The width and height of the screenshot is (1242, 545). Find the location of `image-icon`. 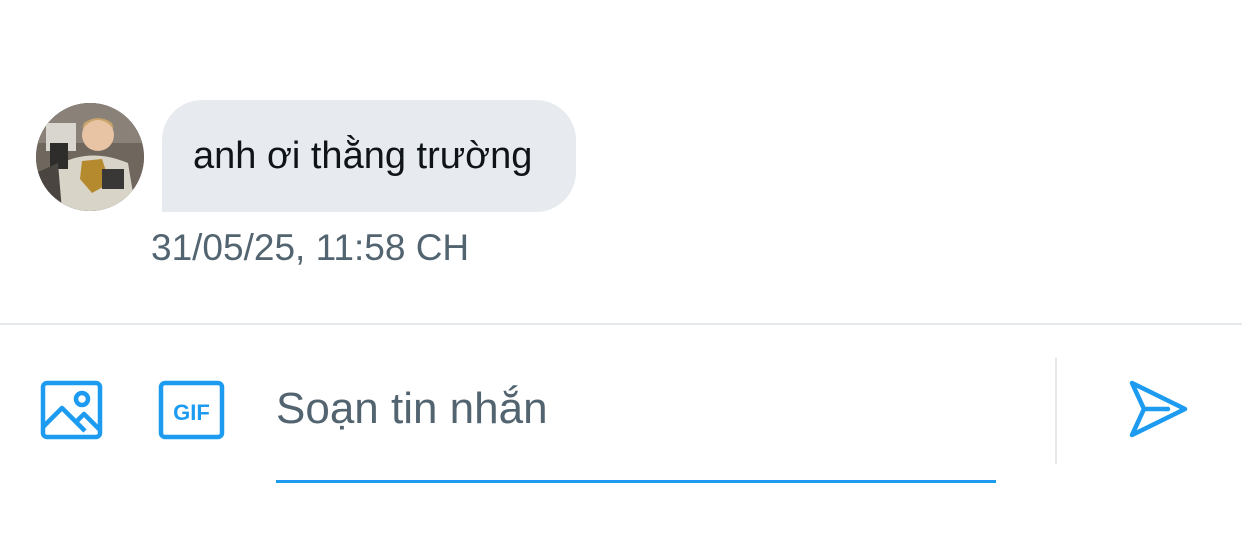

image-icon is located at coordinates (71, 410).